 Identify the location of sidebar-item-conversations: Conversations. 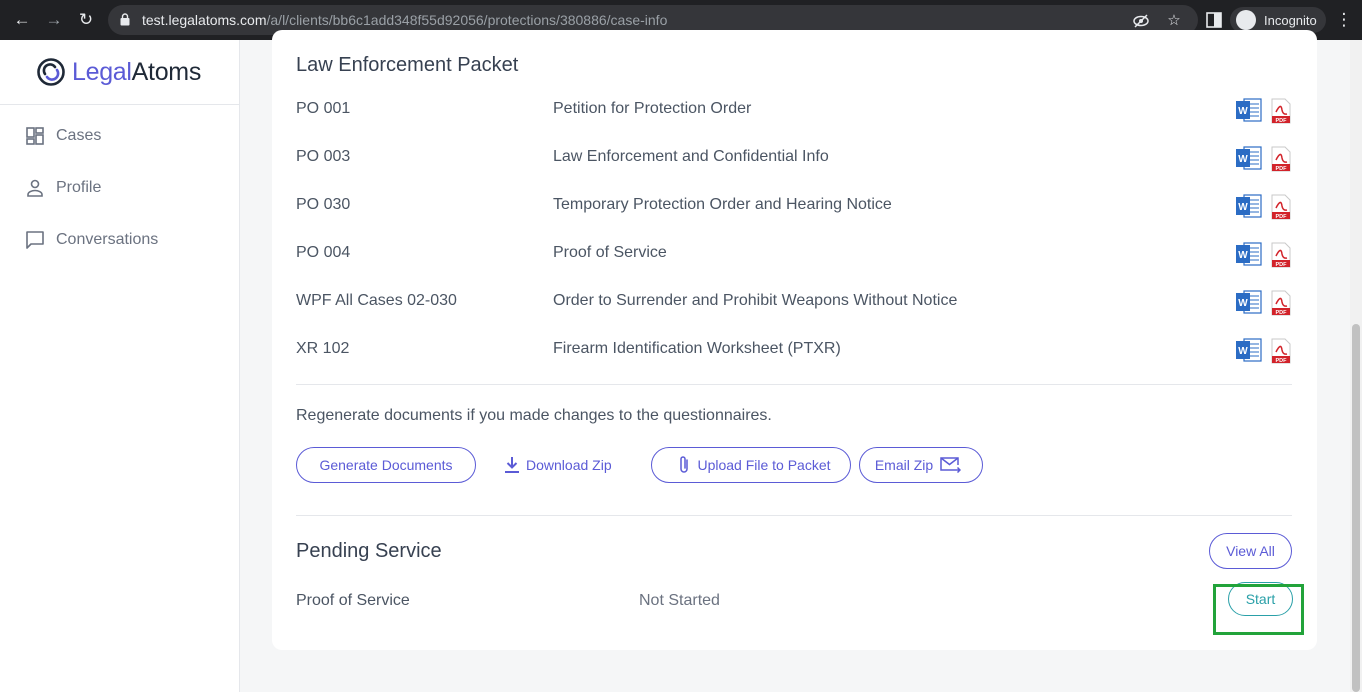
(91, 240).